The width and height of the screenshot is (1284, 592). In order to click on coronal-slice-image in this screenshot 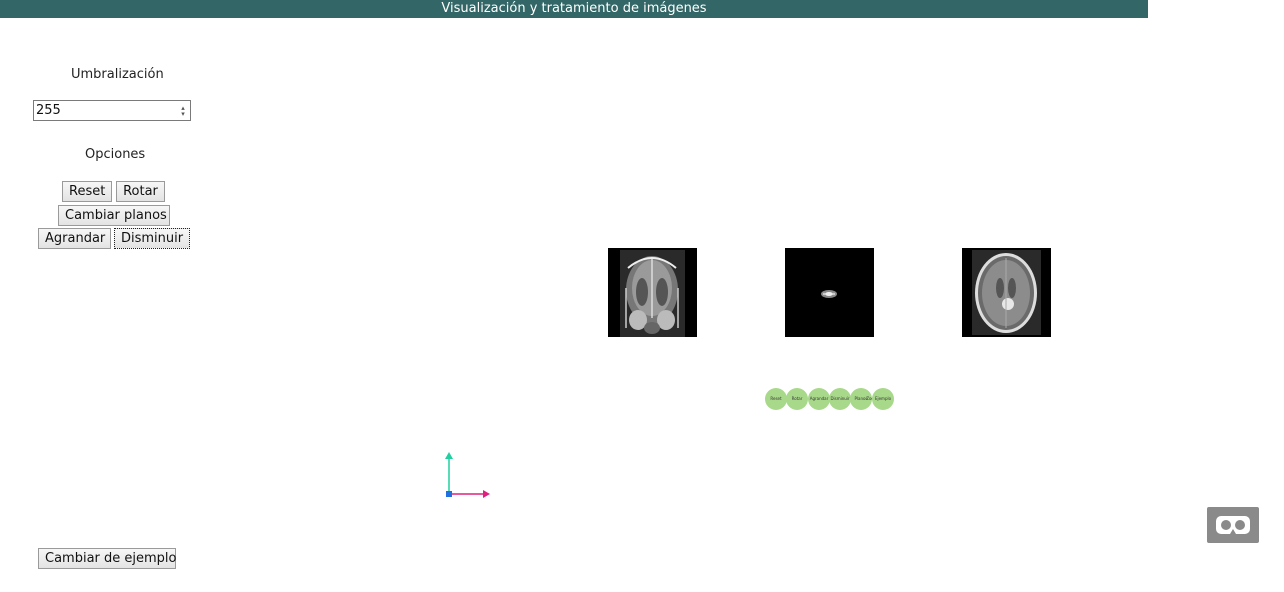, I will do `click(652, 292)`.